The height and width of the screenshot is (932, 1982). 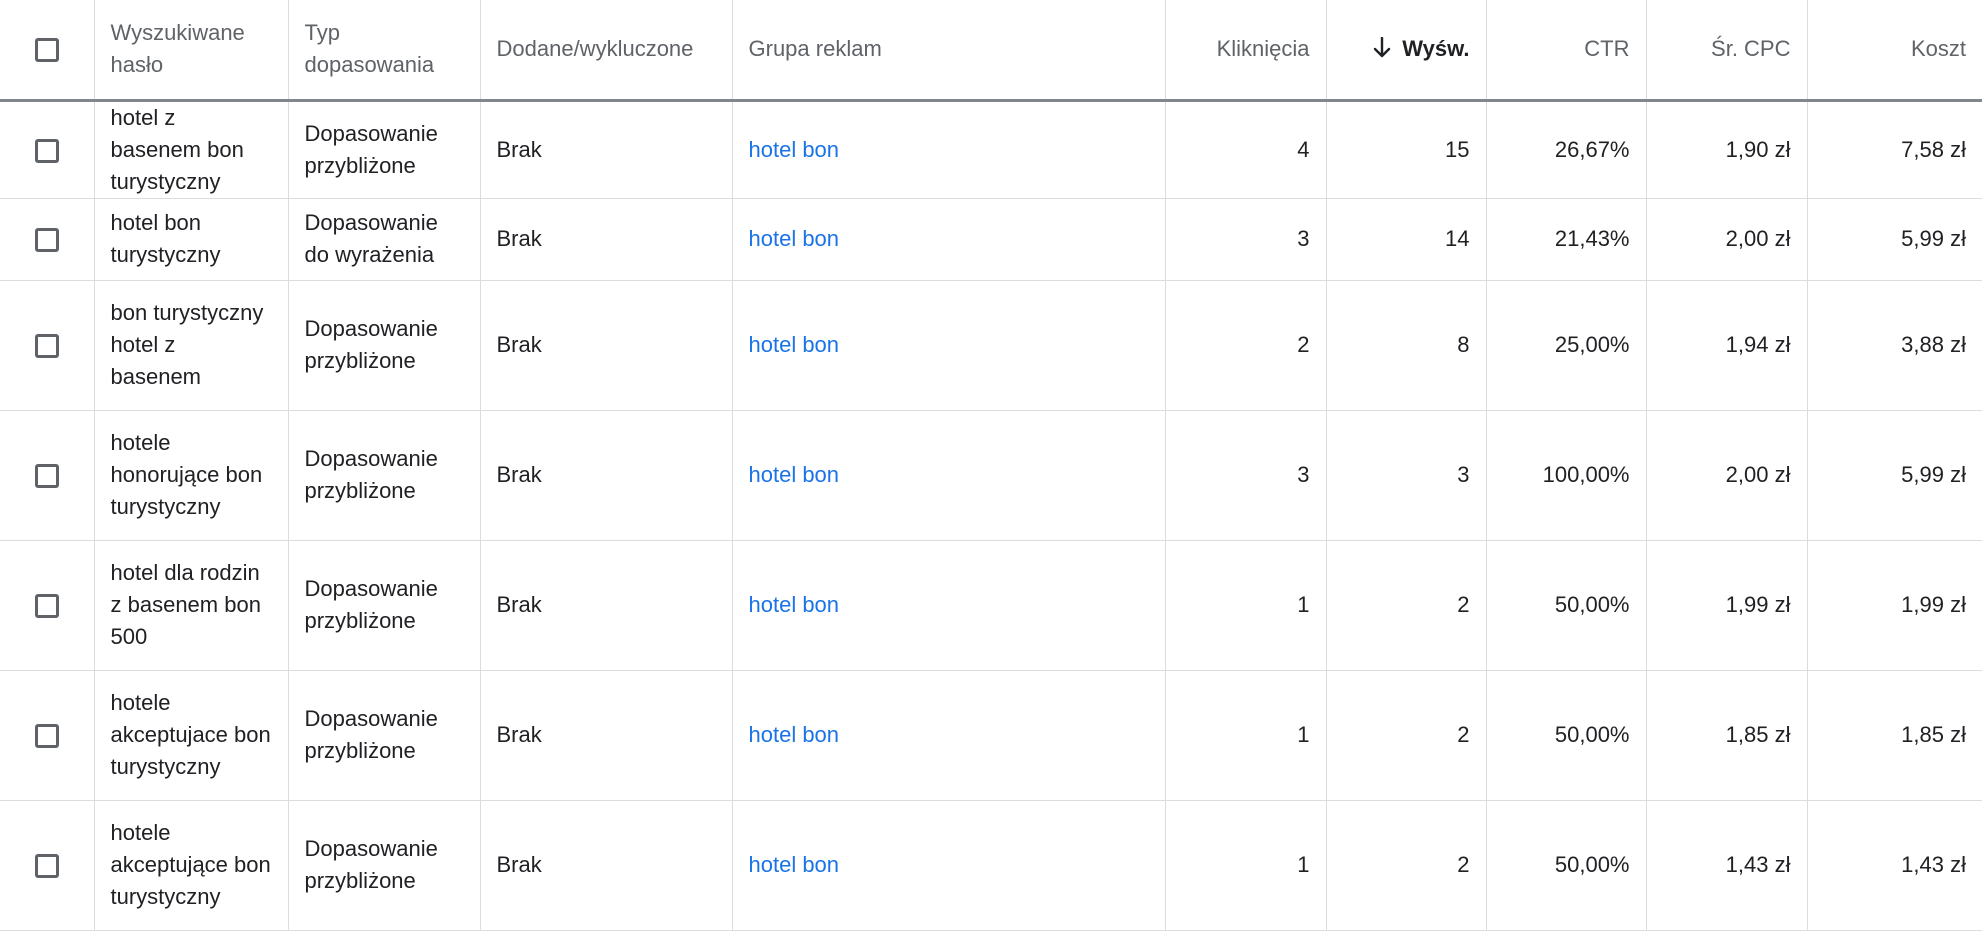 I want to click on avg-cpc-cell: 1,94 zł, so click(x=1727, y=345).